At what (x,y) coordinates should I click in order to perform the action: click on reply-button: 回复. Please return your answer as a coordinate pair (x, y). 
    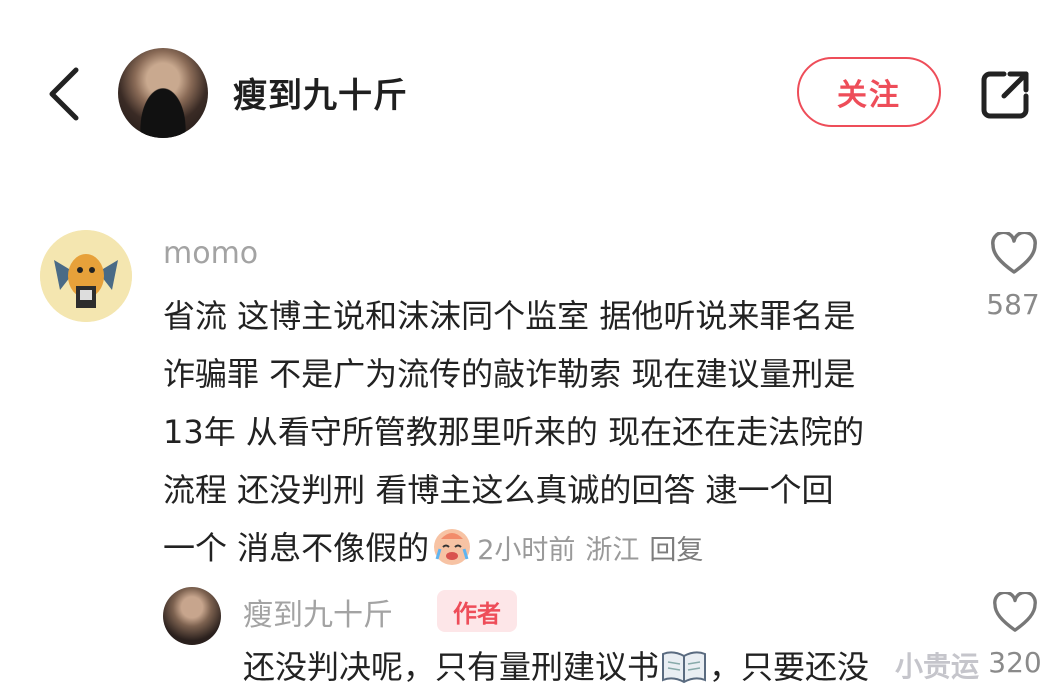
    Looking at the image, I should click on (676, 550).